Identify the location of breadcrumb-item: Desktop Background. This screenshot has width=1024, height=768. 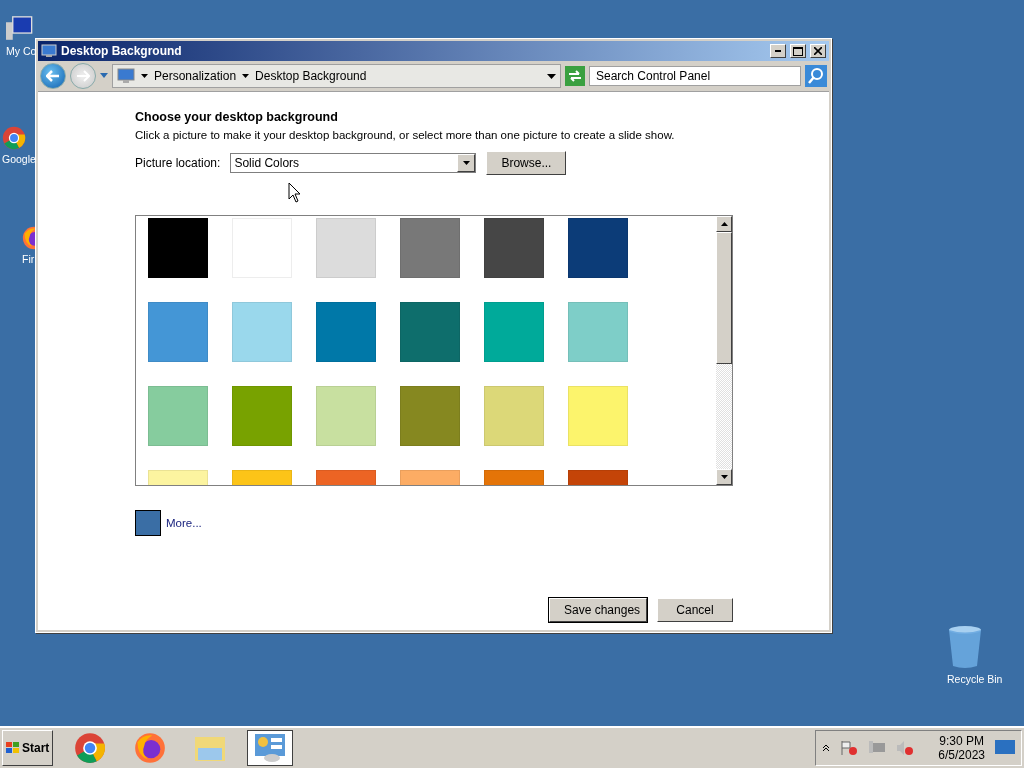
(311, 76).